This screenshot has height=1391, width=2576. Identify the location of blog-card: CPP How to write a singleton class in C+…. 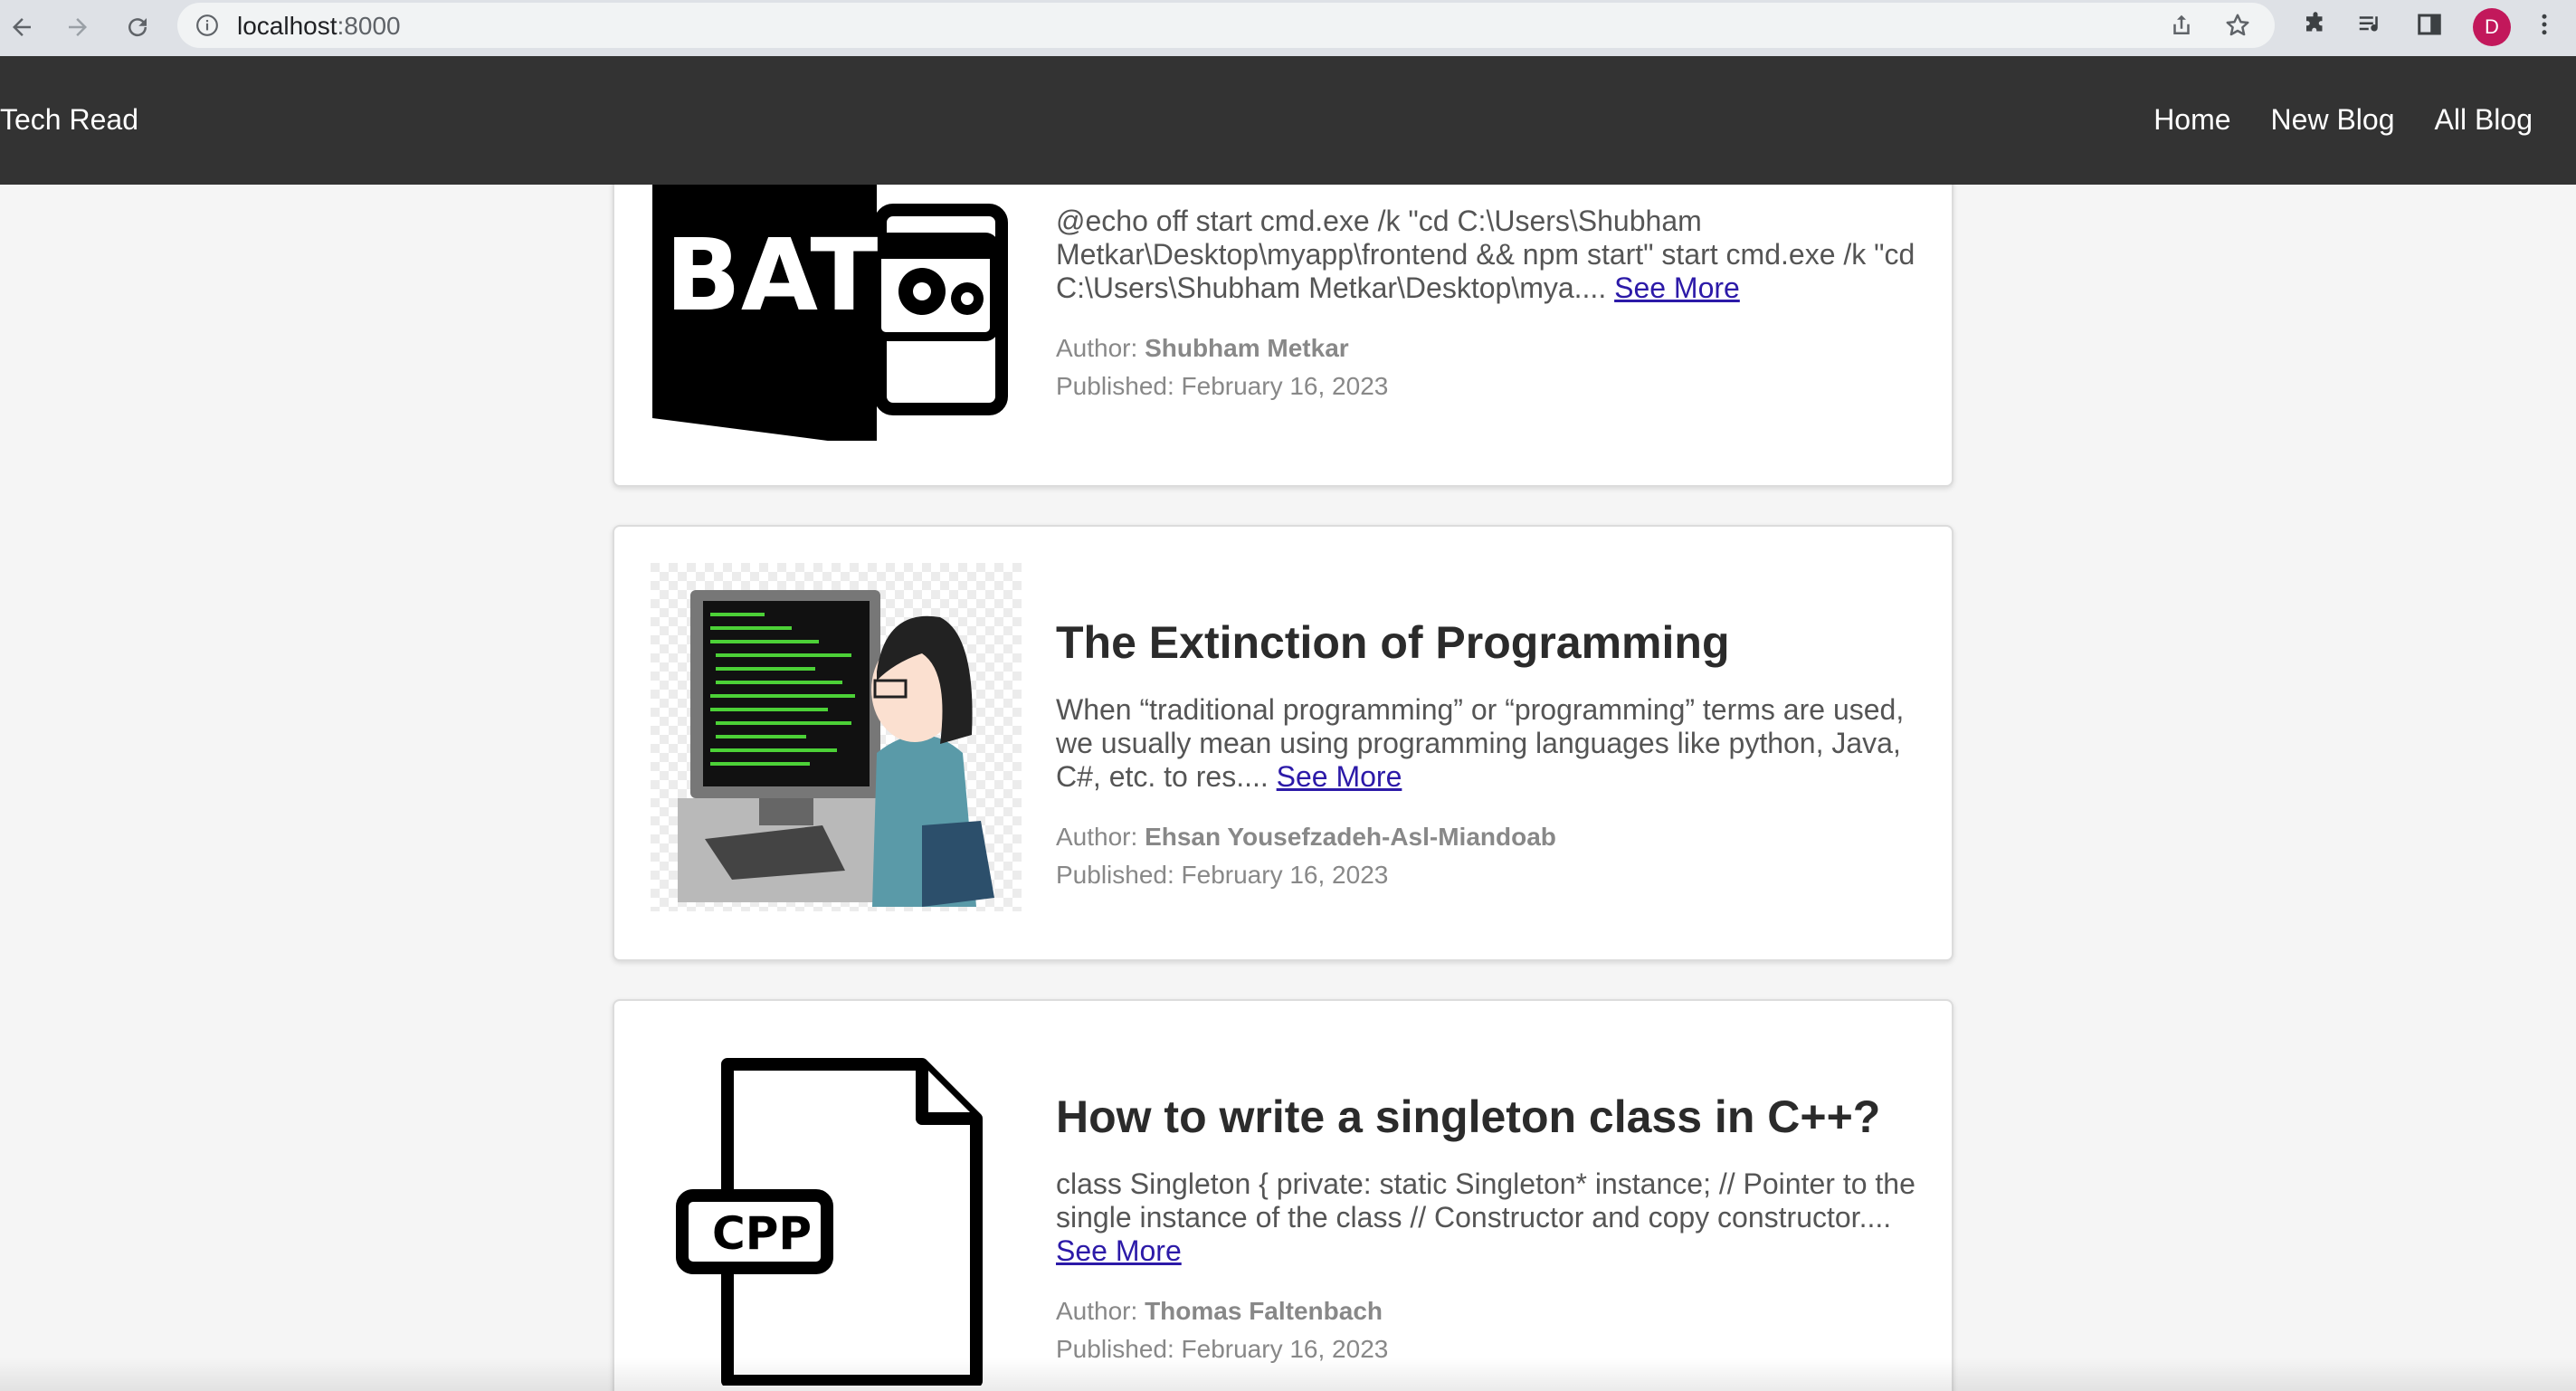
(1283, 1195).